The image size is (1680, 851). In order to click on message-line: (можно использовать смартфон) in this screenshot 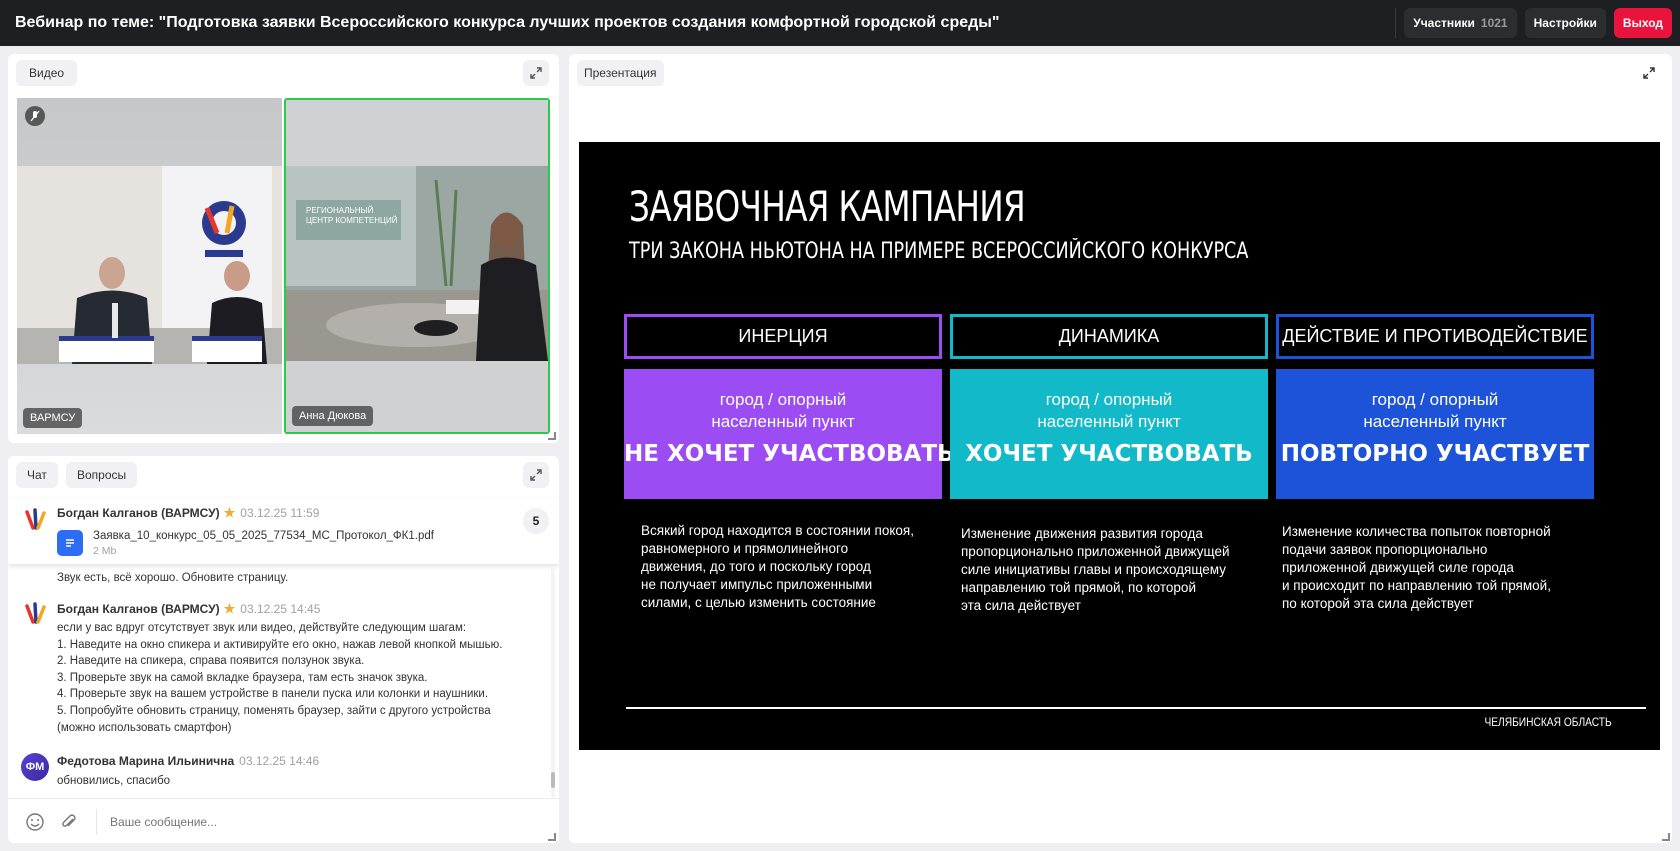, I will do `click(144, 728)`.